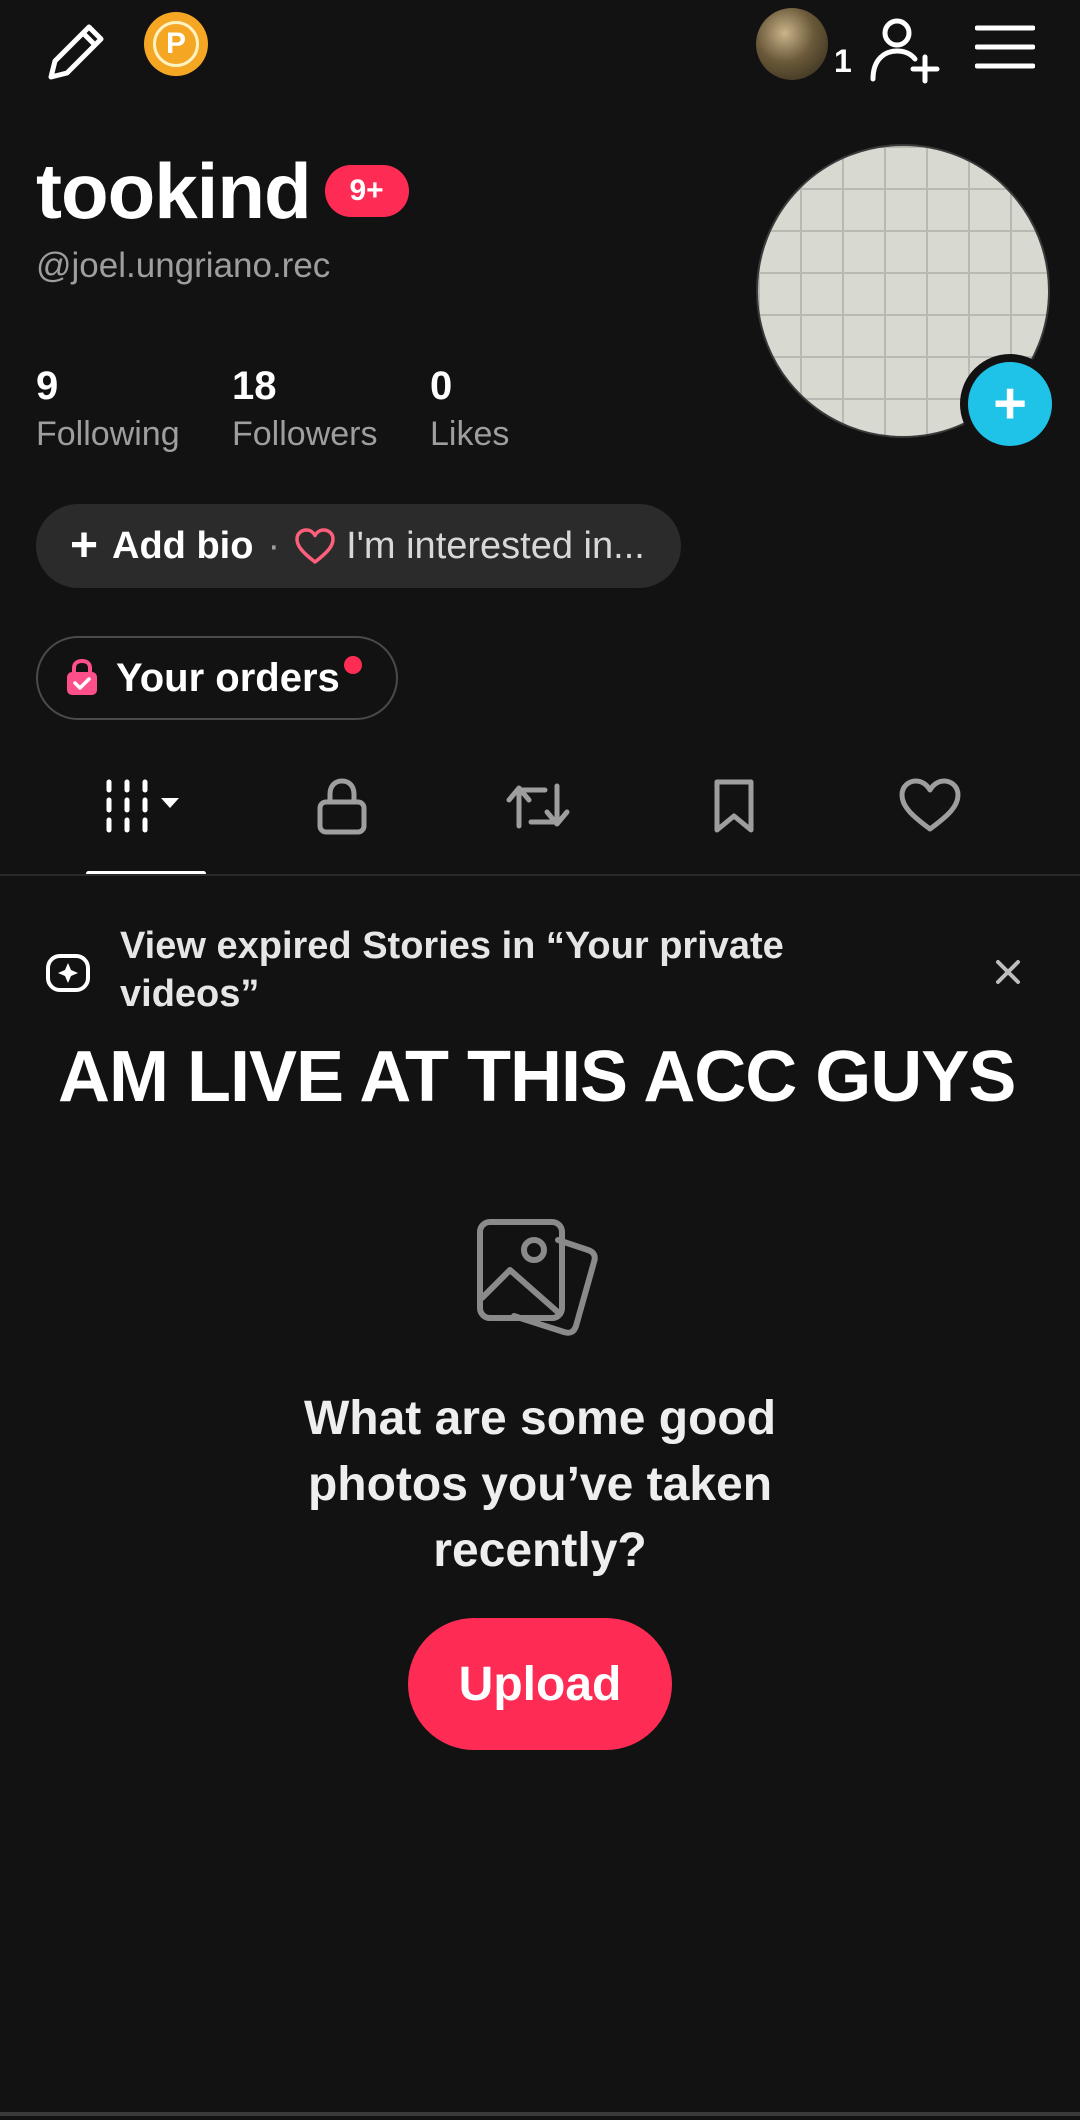  I want to click on photos-empty-icon, so click(538, 1284).